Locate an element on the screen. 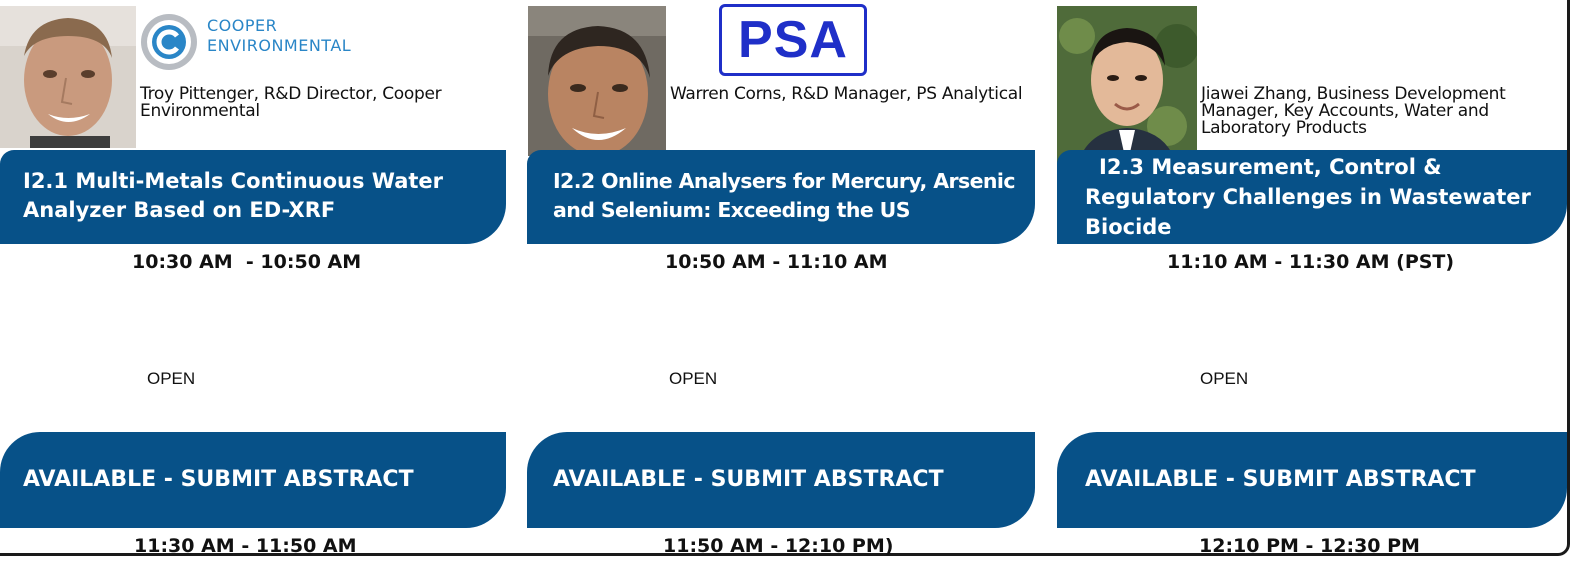  cooper-environmental-logo: COOPER ENVIRONMENTAL is located at coordinates (269, 42).